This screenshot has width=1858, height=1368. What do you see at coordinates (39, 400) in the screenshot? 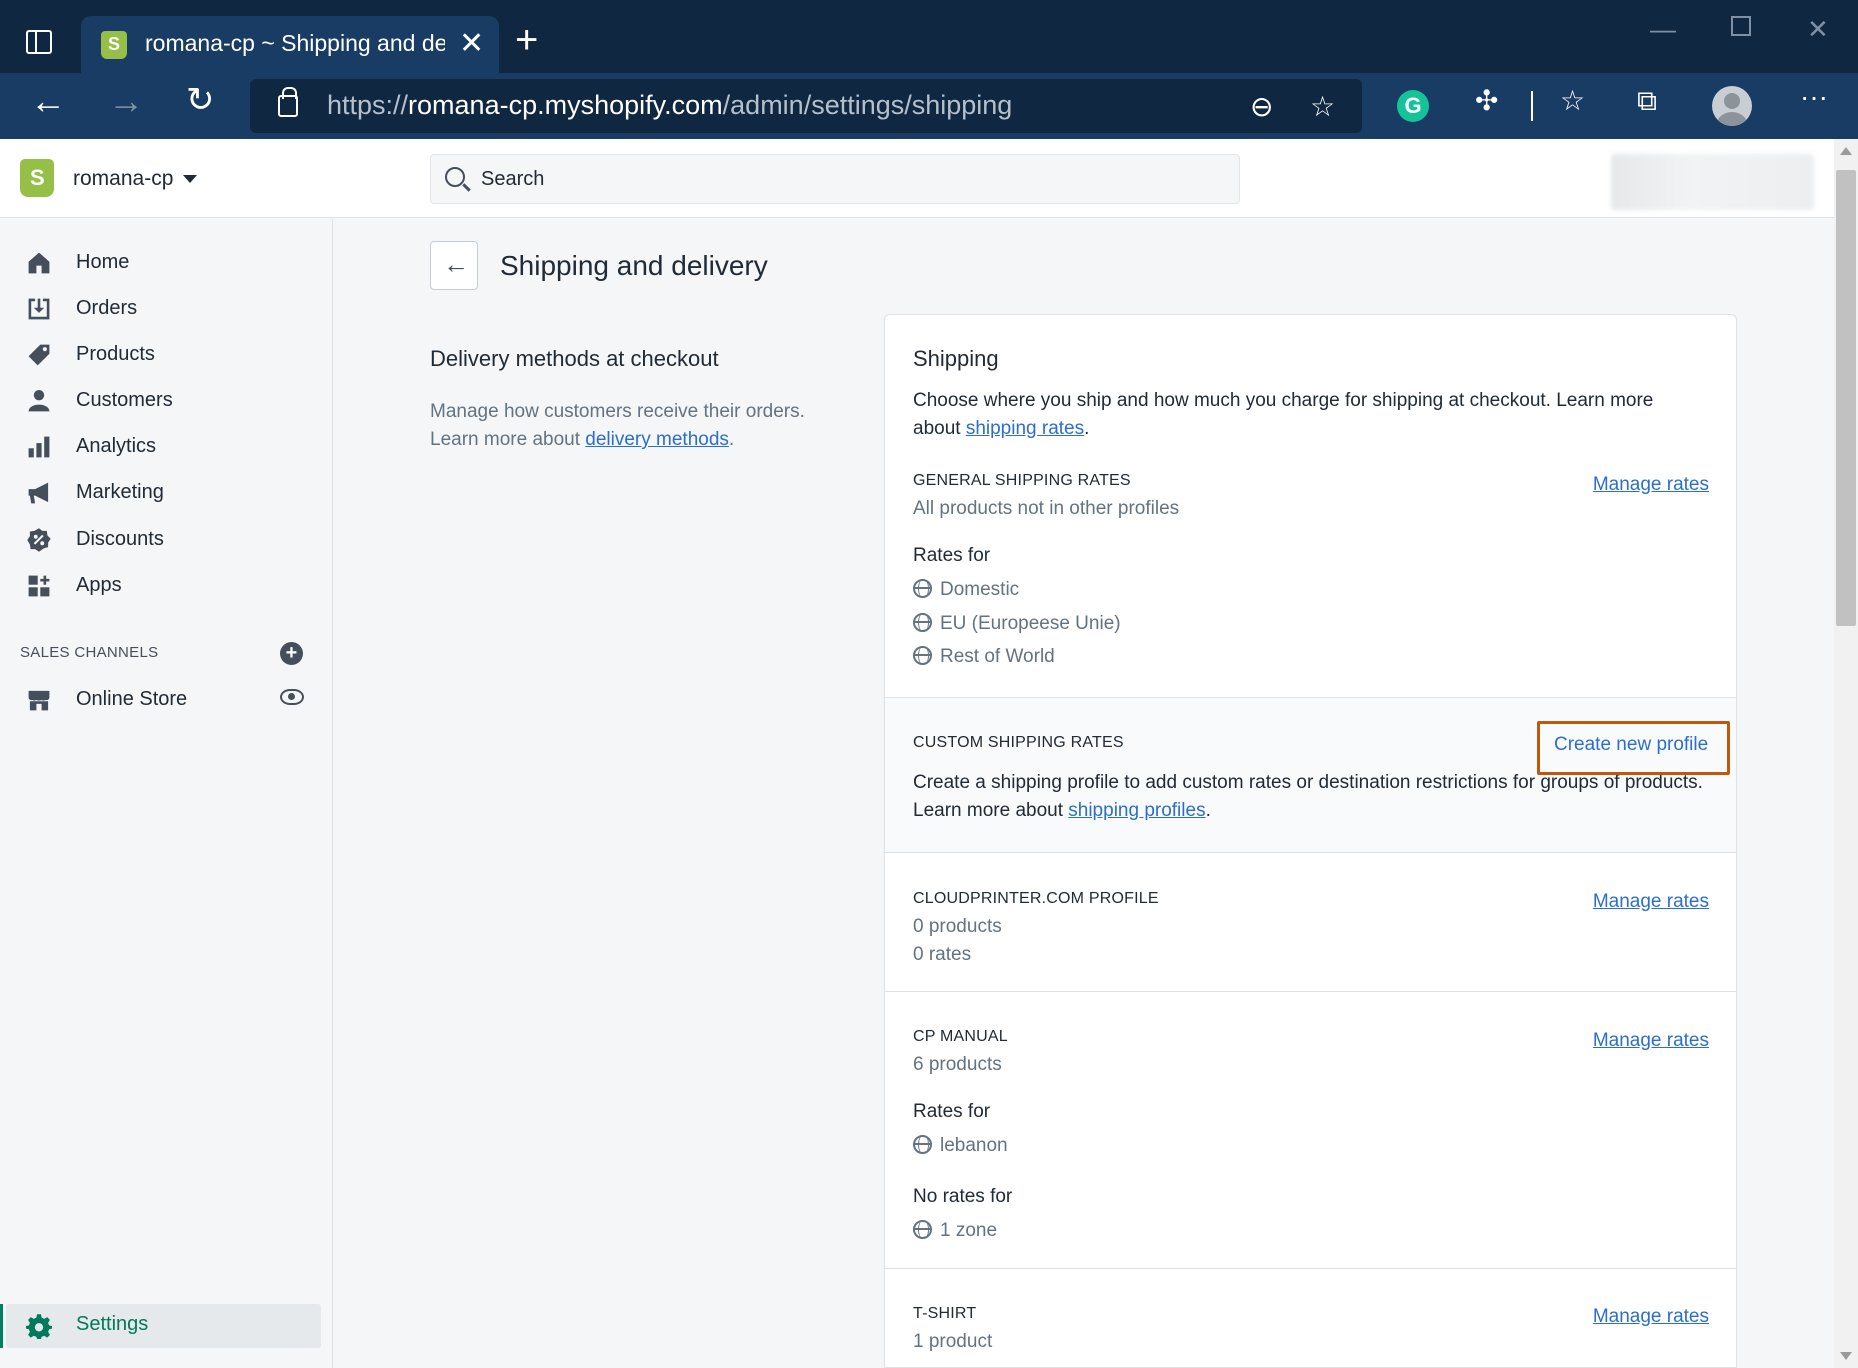
I see `person-icon` at bounding box center [39, 400].